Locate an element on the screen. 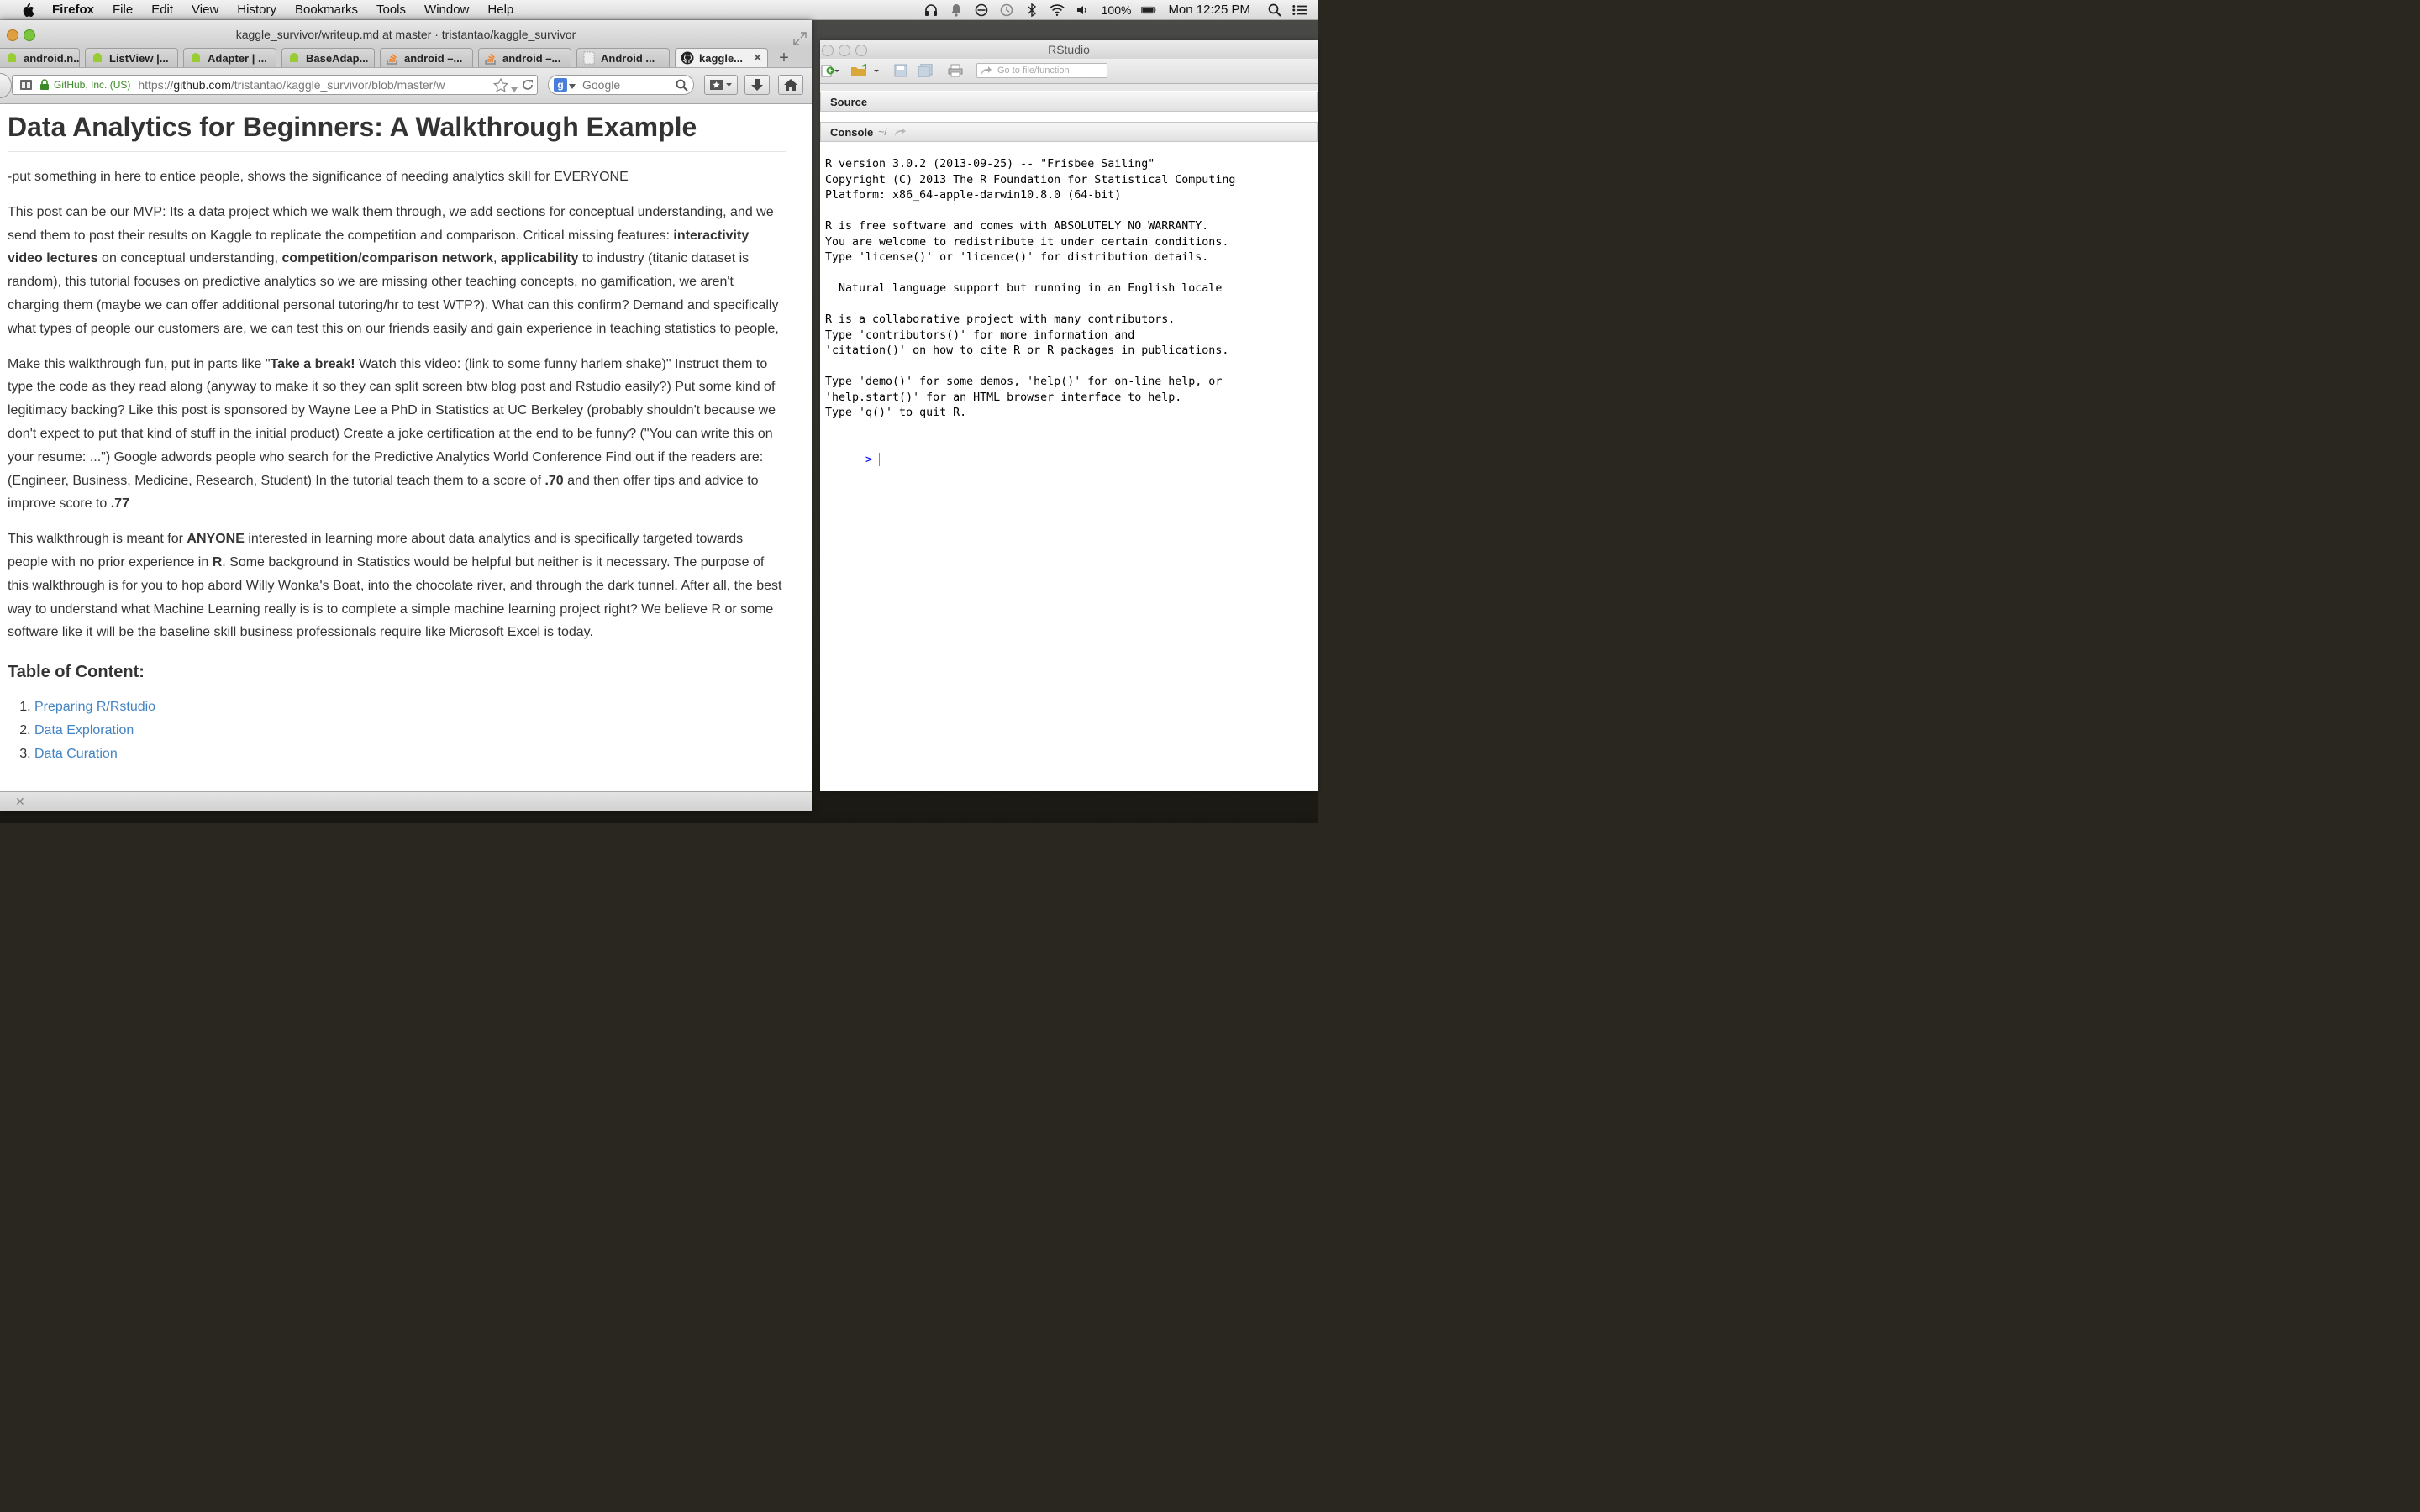 The width and height of the screenshot is (2420, 1512). toc-link-exploration: Data Exploration is located at coordinates (84, 730).